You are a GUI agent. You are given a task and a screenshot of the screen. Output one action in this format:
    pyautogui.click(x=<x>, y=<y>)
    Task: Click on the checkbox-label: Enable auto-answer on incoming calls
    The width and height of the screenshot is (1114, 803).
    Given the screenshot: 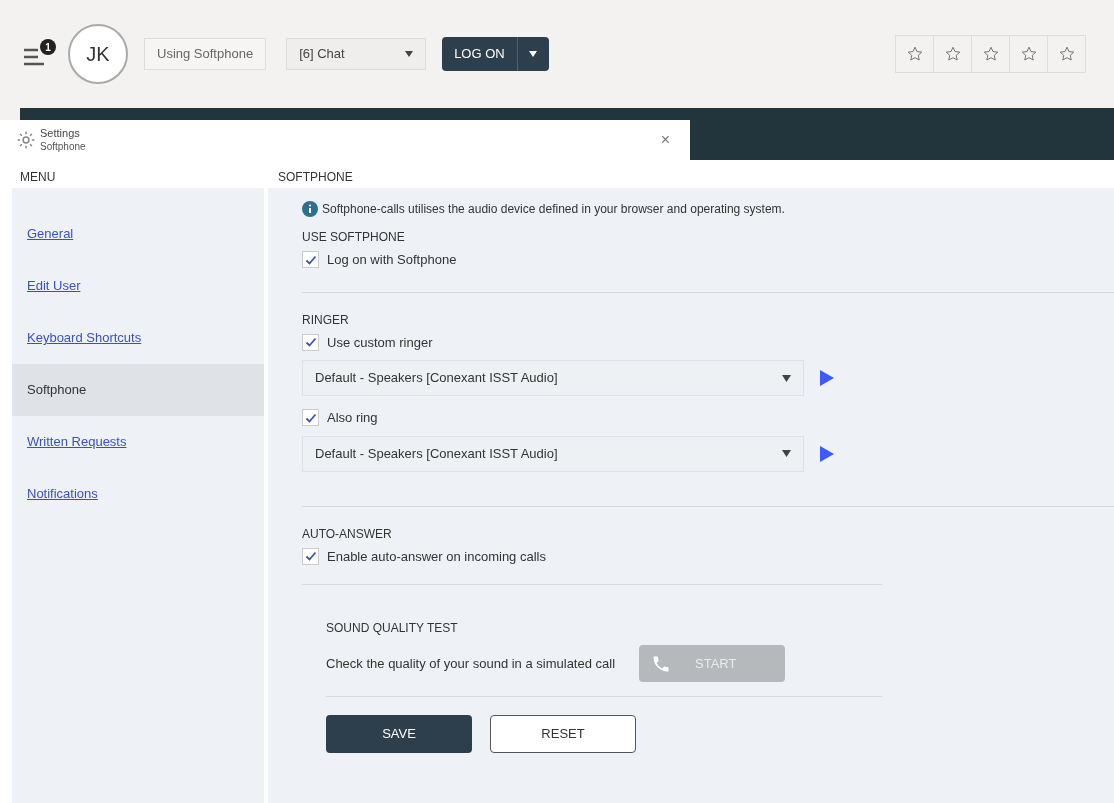 What is the action you would take?
    pyautogui.click(x=436, y=556)
    